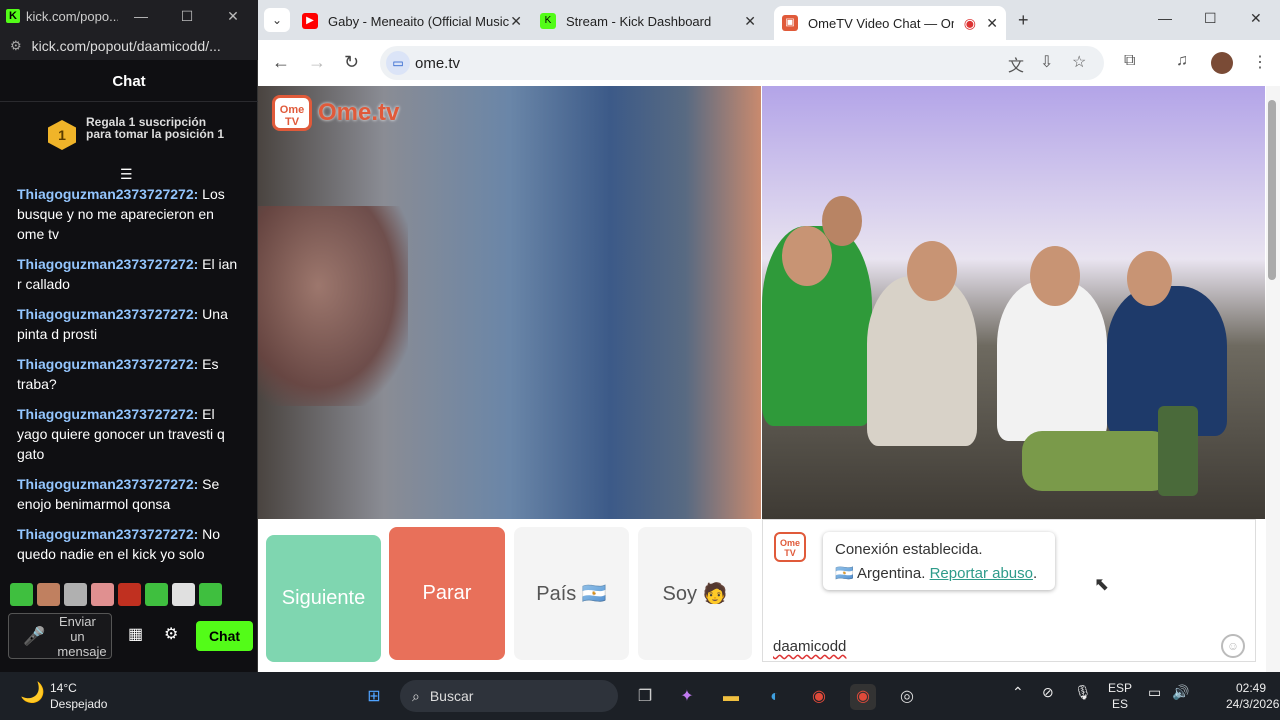  What do you see at coordinates (281, 62) in the screenshot?
I see `back-icon: ←` at bounding box center [281, 62].